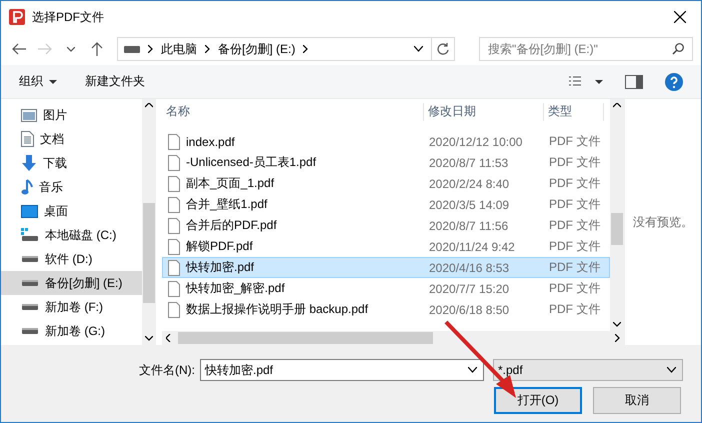 This screenshot has height=423, width=702. Describe the element at coordinates (97, 49) in the screenshot. I see `up-arrow-icon` at that location.